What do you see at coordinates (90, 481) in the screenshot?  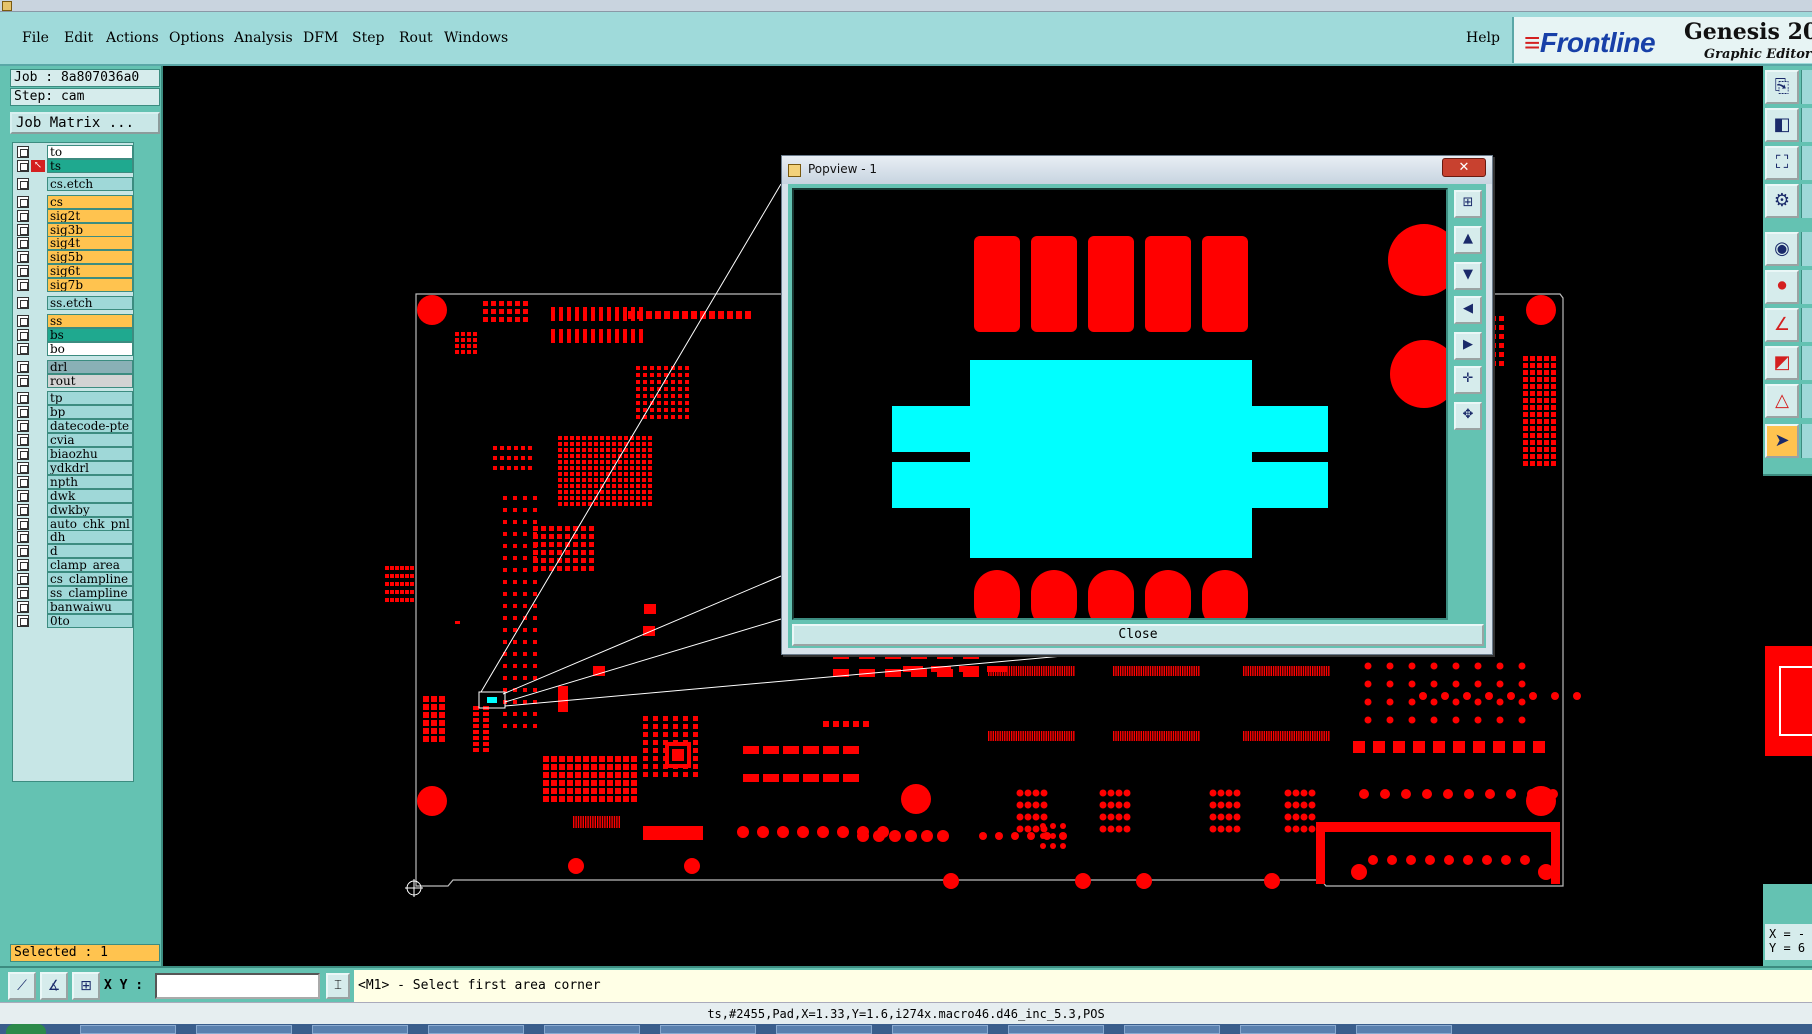 I see `layer-name: npth` at bounding box center [90, 481].